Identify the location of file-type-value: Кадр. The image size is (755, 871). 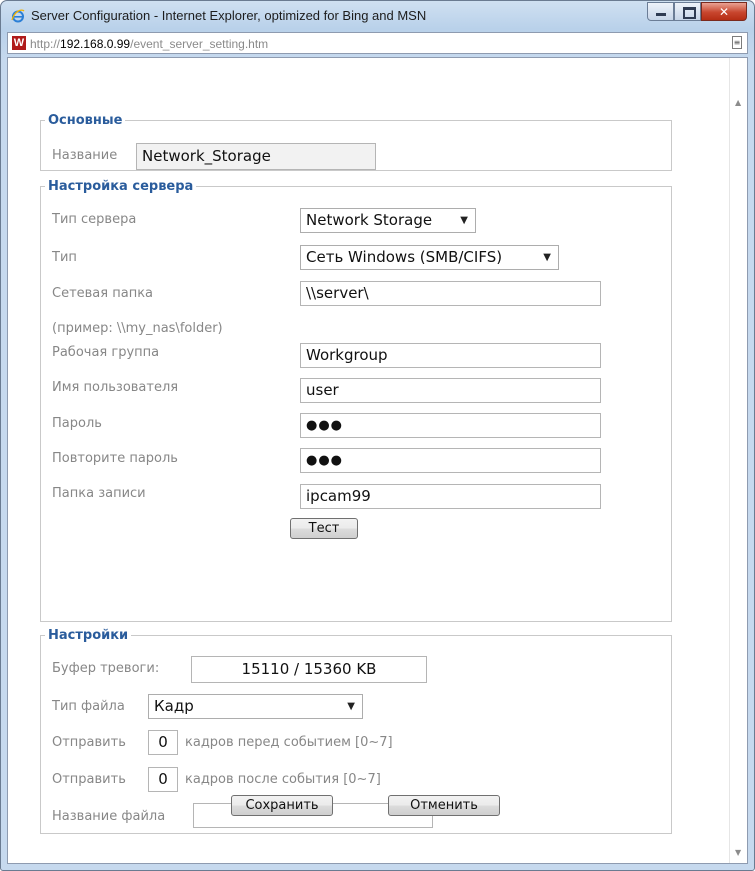
(174, 706).